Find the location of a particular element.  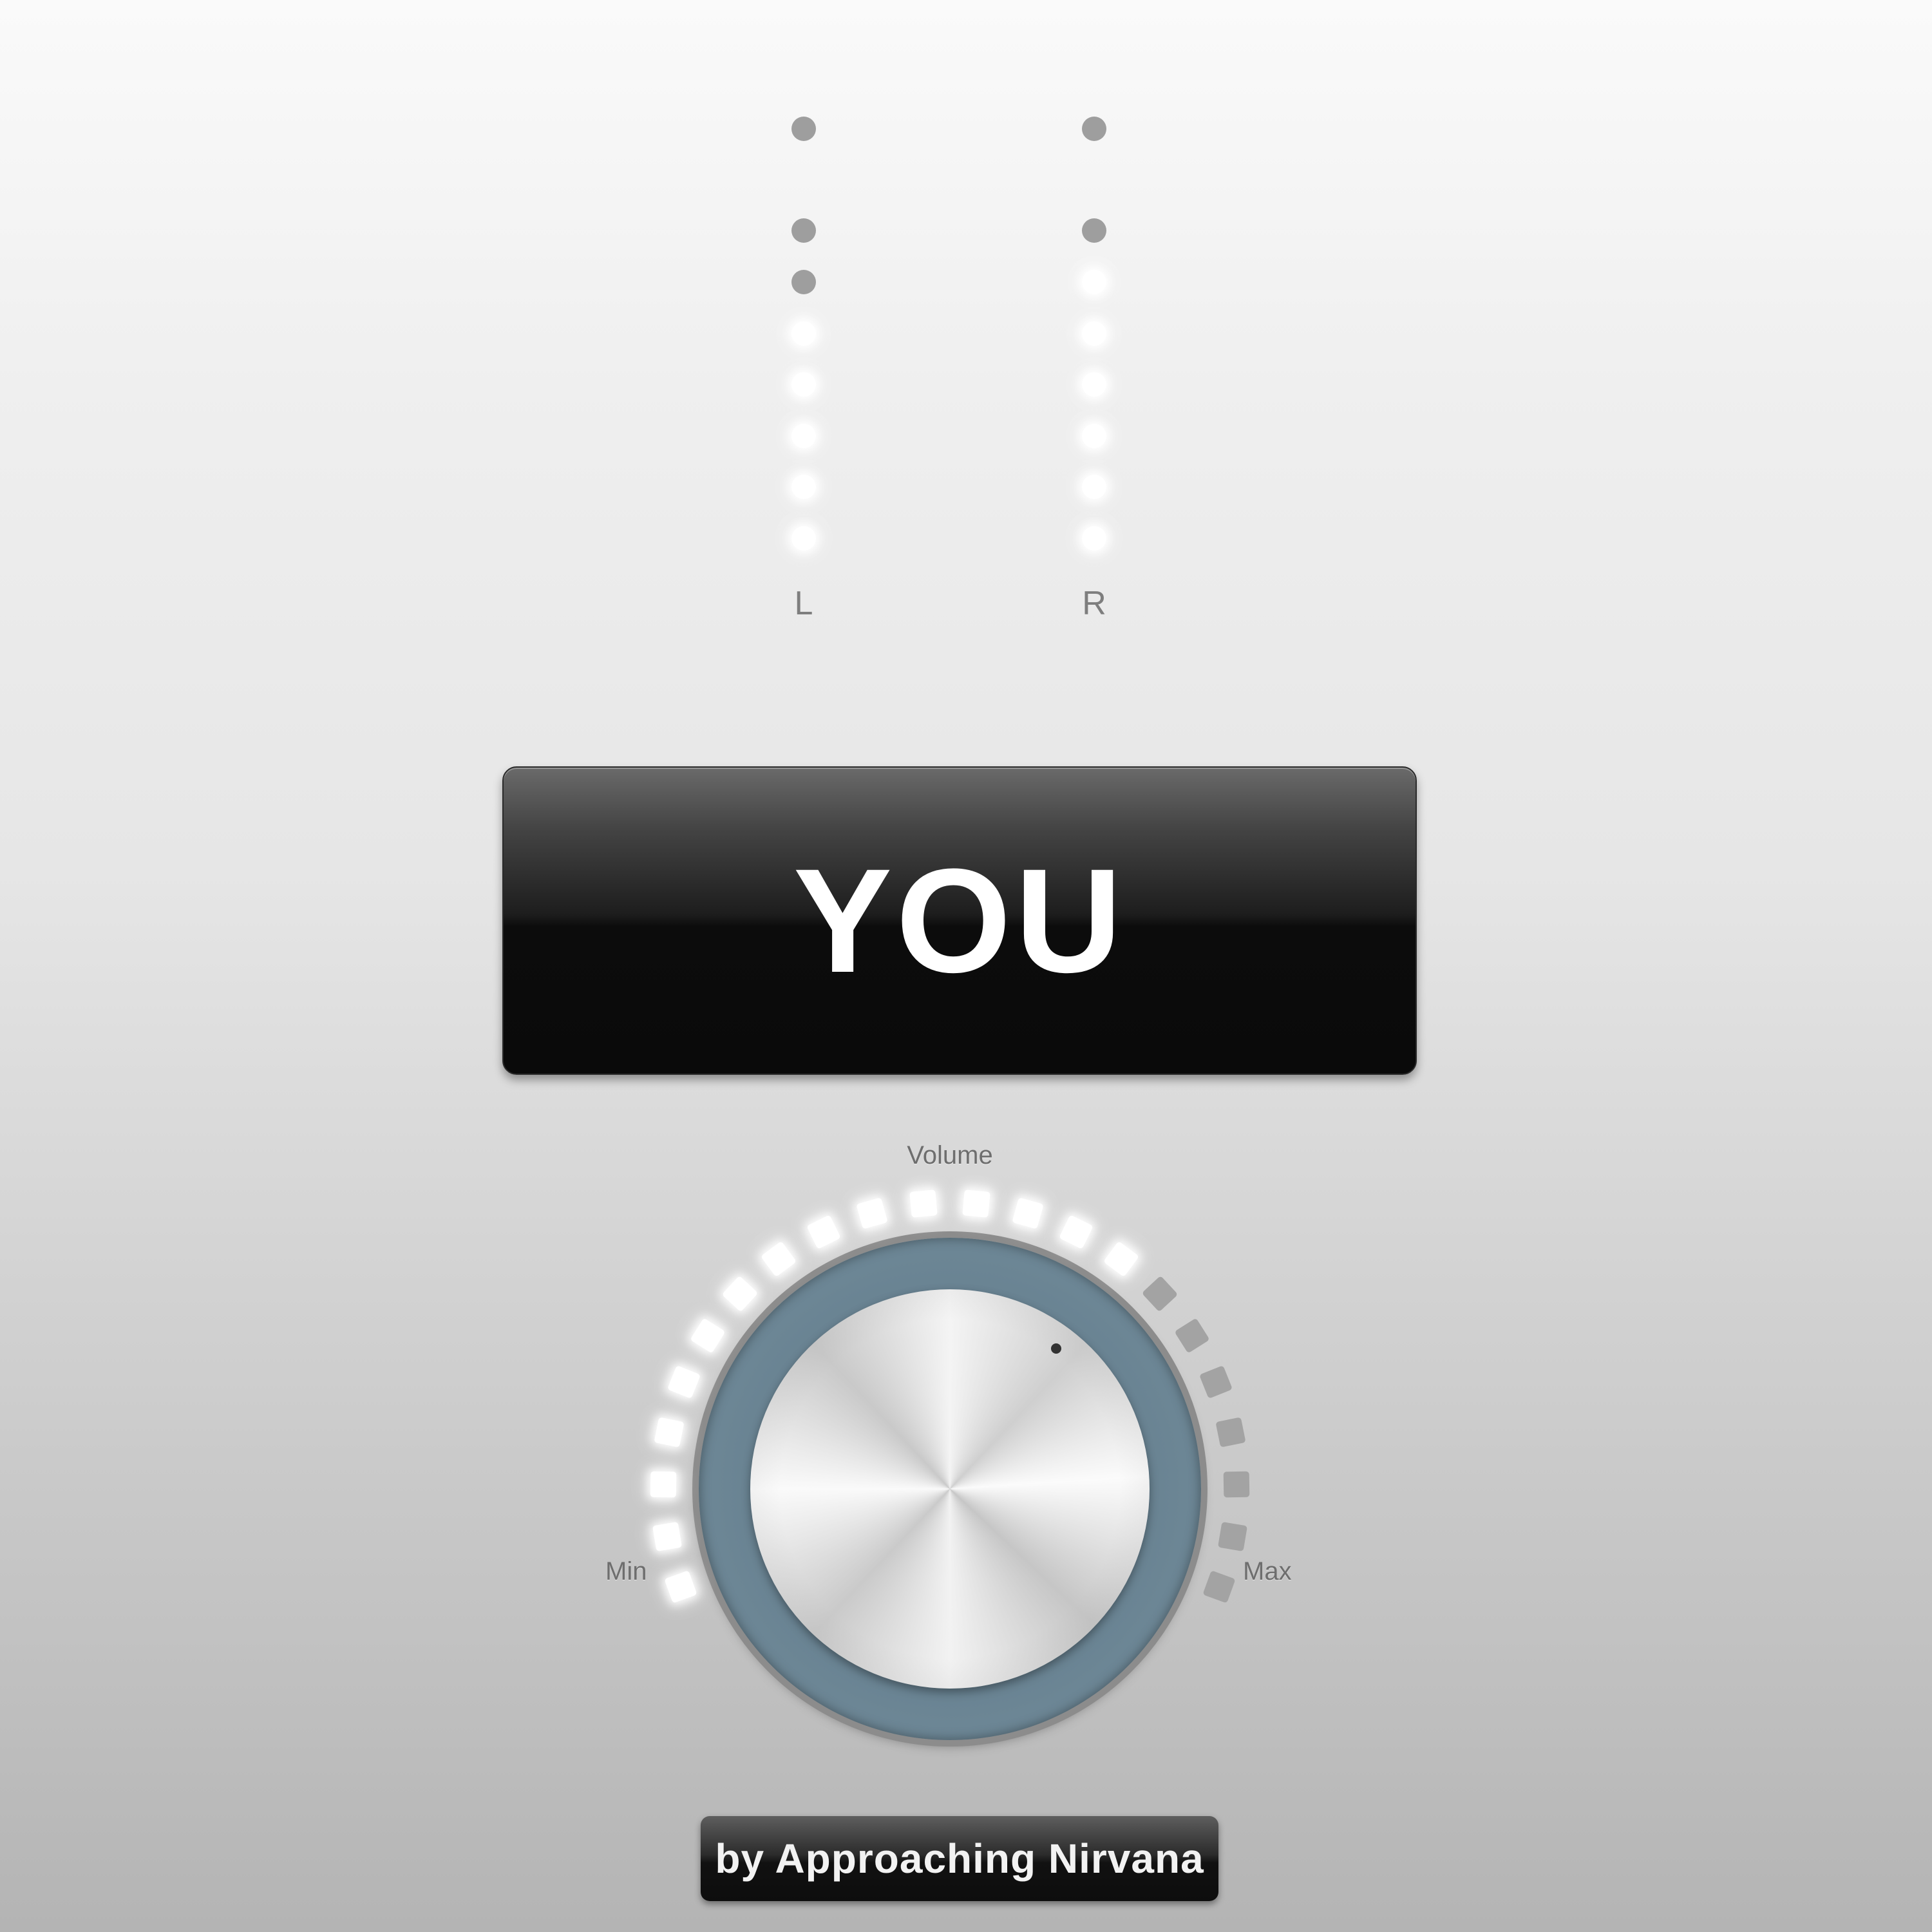

track-display: YOU is located at coordinates (959, 920).